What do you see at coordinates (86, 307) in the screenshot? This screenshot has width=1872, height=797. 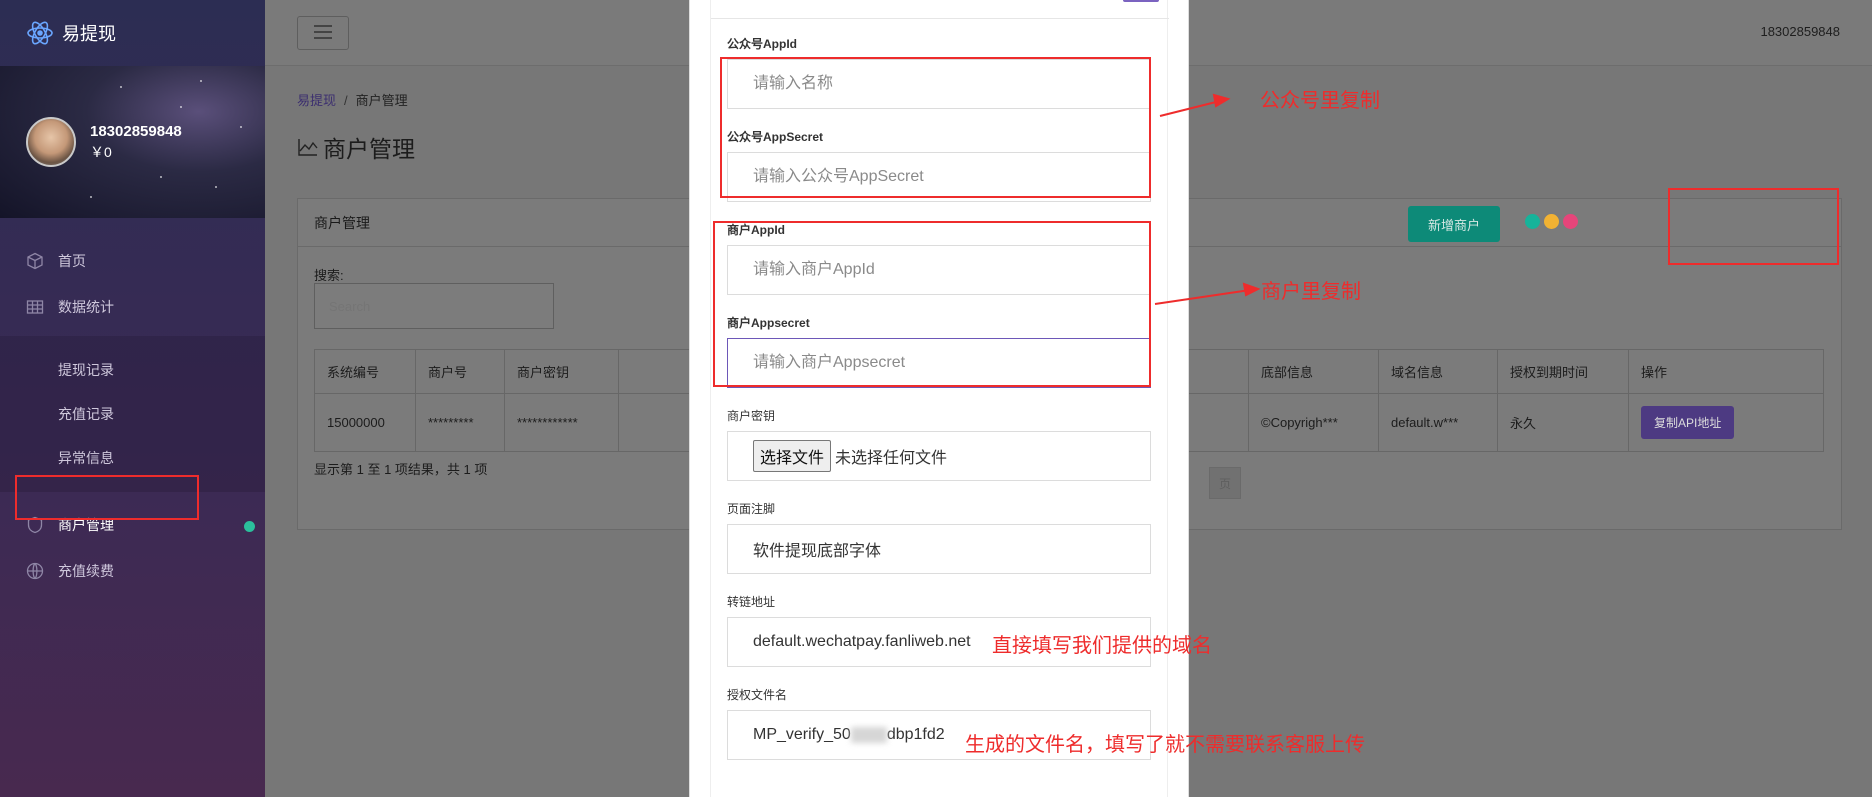 I see `sidebar-item-label: 数据统计` at bounding box center [86, 307].